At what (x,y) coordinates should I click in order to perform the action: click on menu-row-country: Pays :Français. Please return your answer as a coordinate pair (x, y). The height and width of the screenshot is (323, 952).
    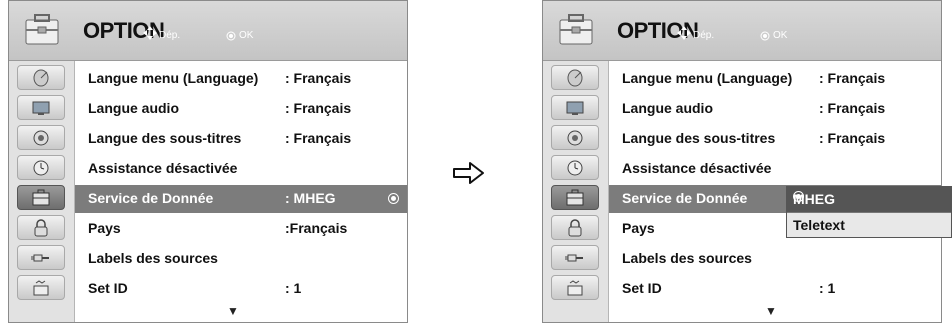
    Looking at the image, I should click on (241, 229).